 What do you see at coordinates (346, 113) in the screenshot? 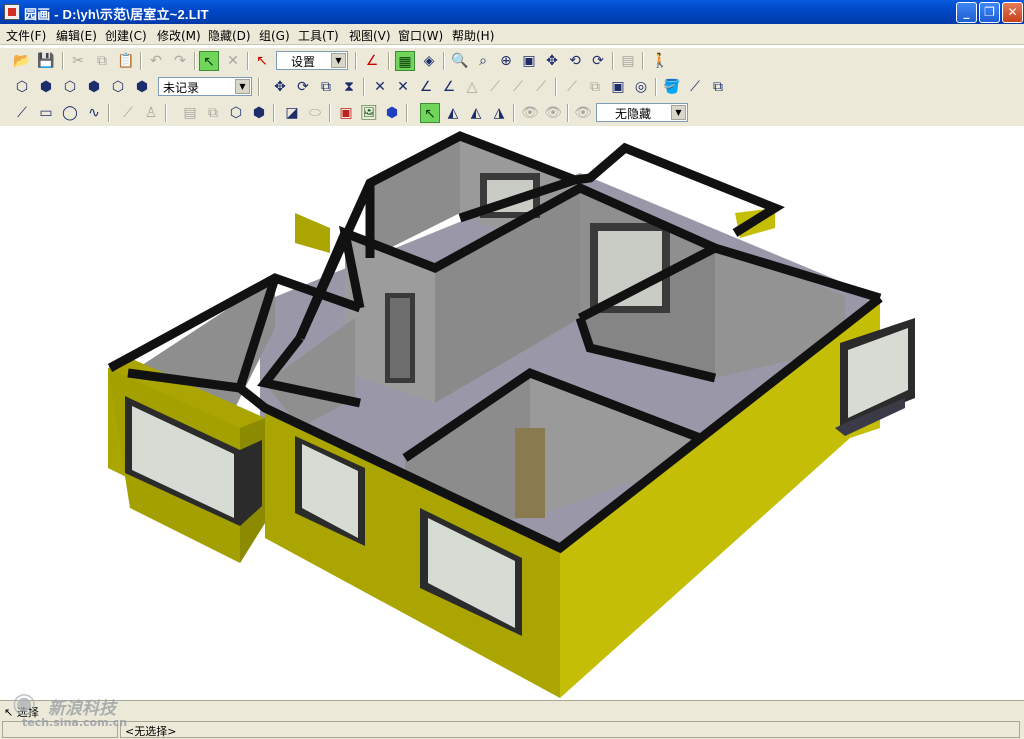
I see `render-icon: ▣` at bounding box center [346, 113].